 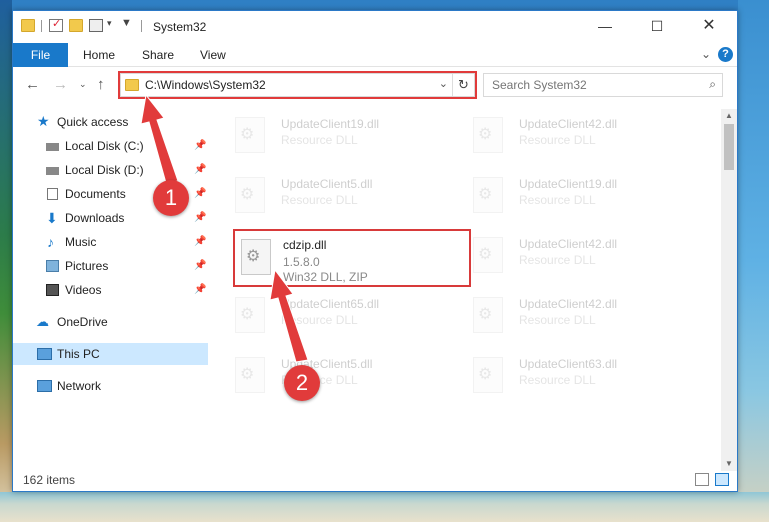 What do you see at coordinates (159, 138) in the screenshot?
I see `arrow-to-address-bar` at bounding box center [159, 138].